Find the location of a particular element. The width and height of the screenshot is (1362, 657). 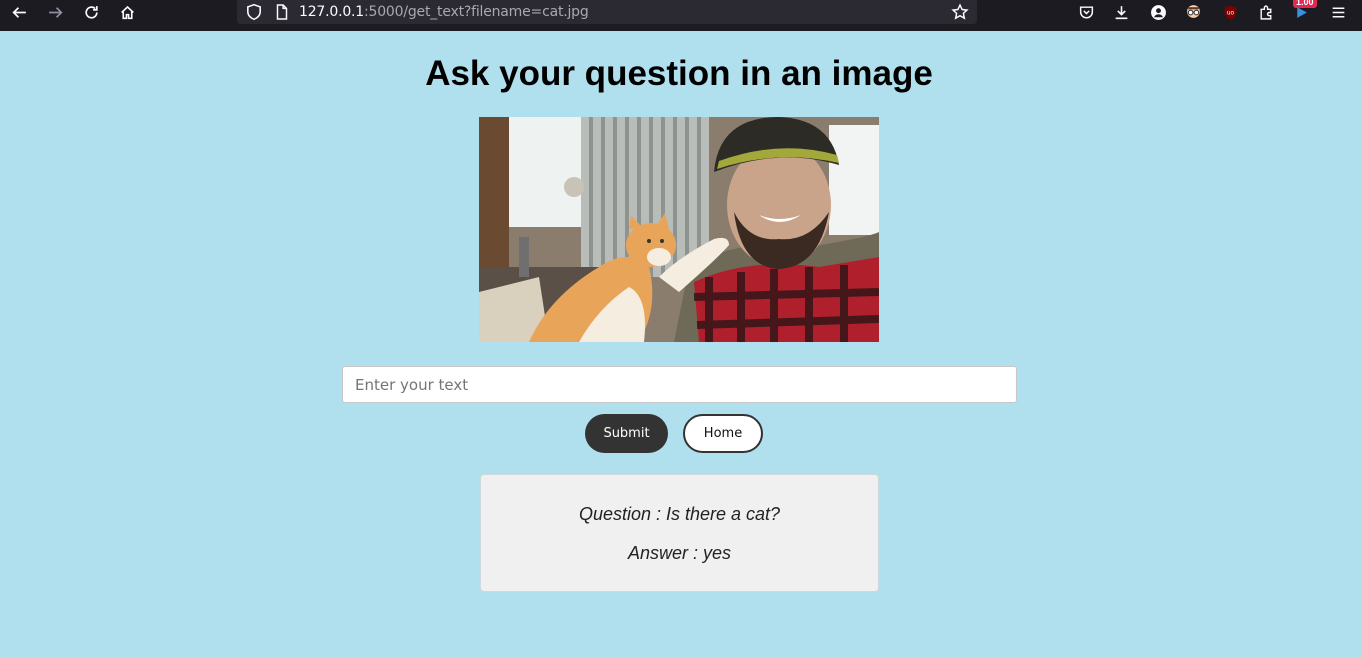

puzzle-icon is located at coordinates (1265, 12).